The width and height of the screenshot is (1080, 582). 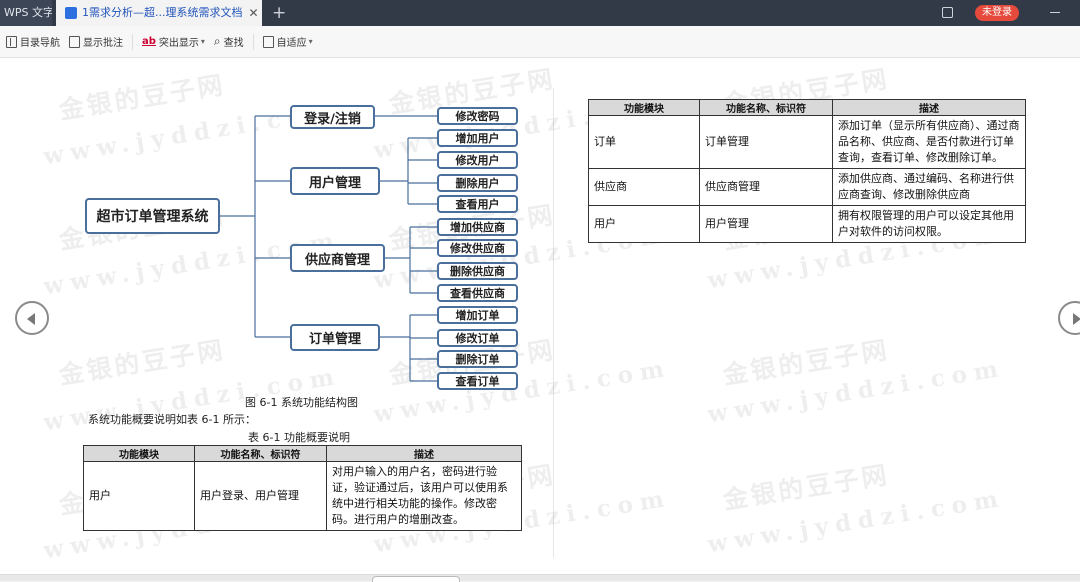 I want to click on table-row: 供应商 供应商管理 添加供应商、通过编码、名称进行供应商查询、修改删除供应商, so click(x=807, y=187).